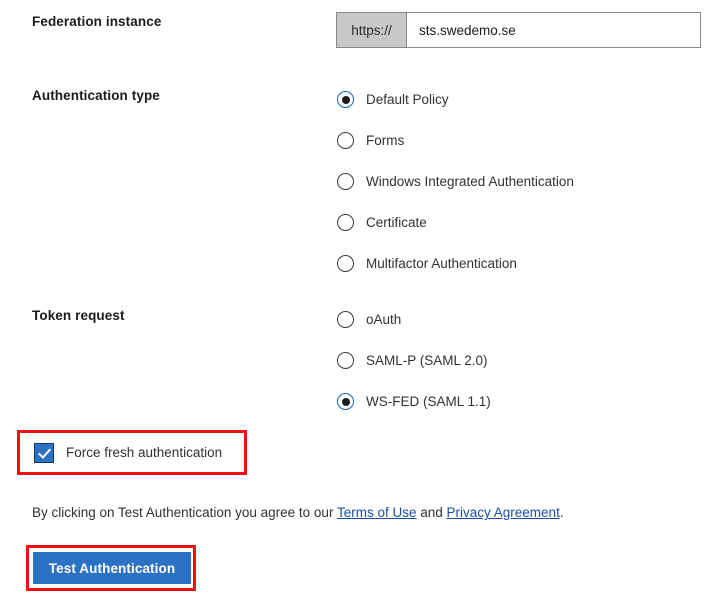  I want to click on privacy-agreement-link: Privacy Agreement, so click(503, 512).